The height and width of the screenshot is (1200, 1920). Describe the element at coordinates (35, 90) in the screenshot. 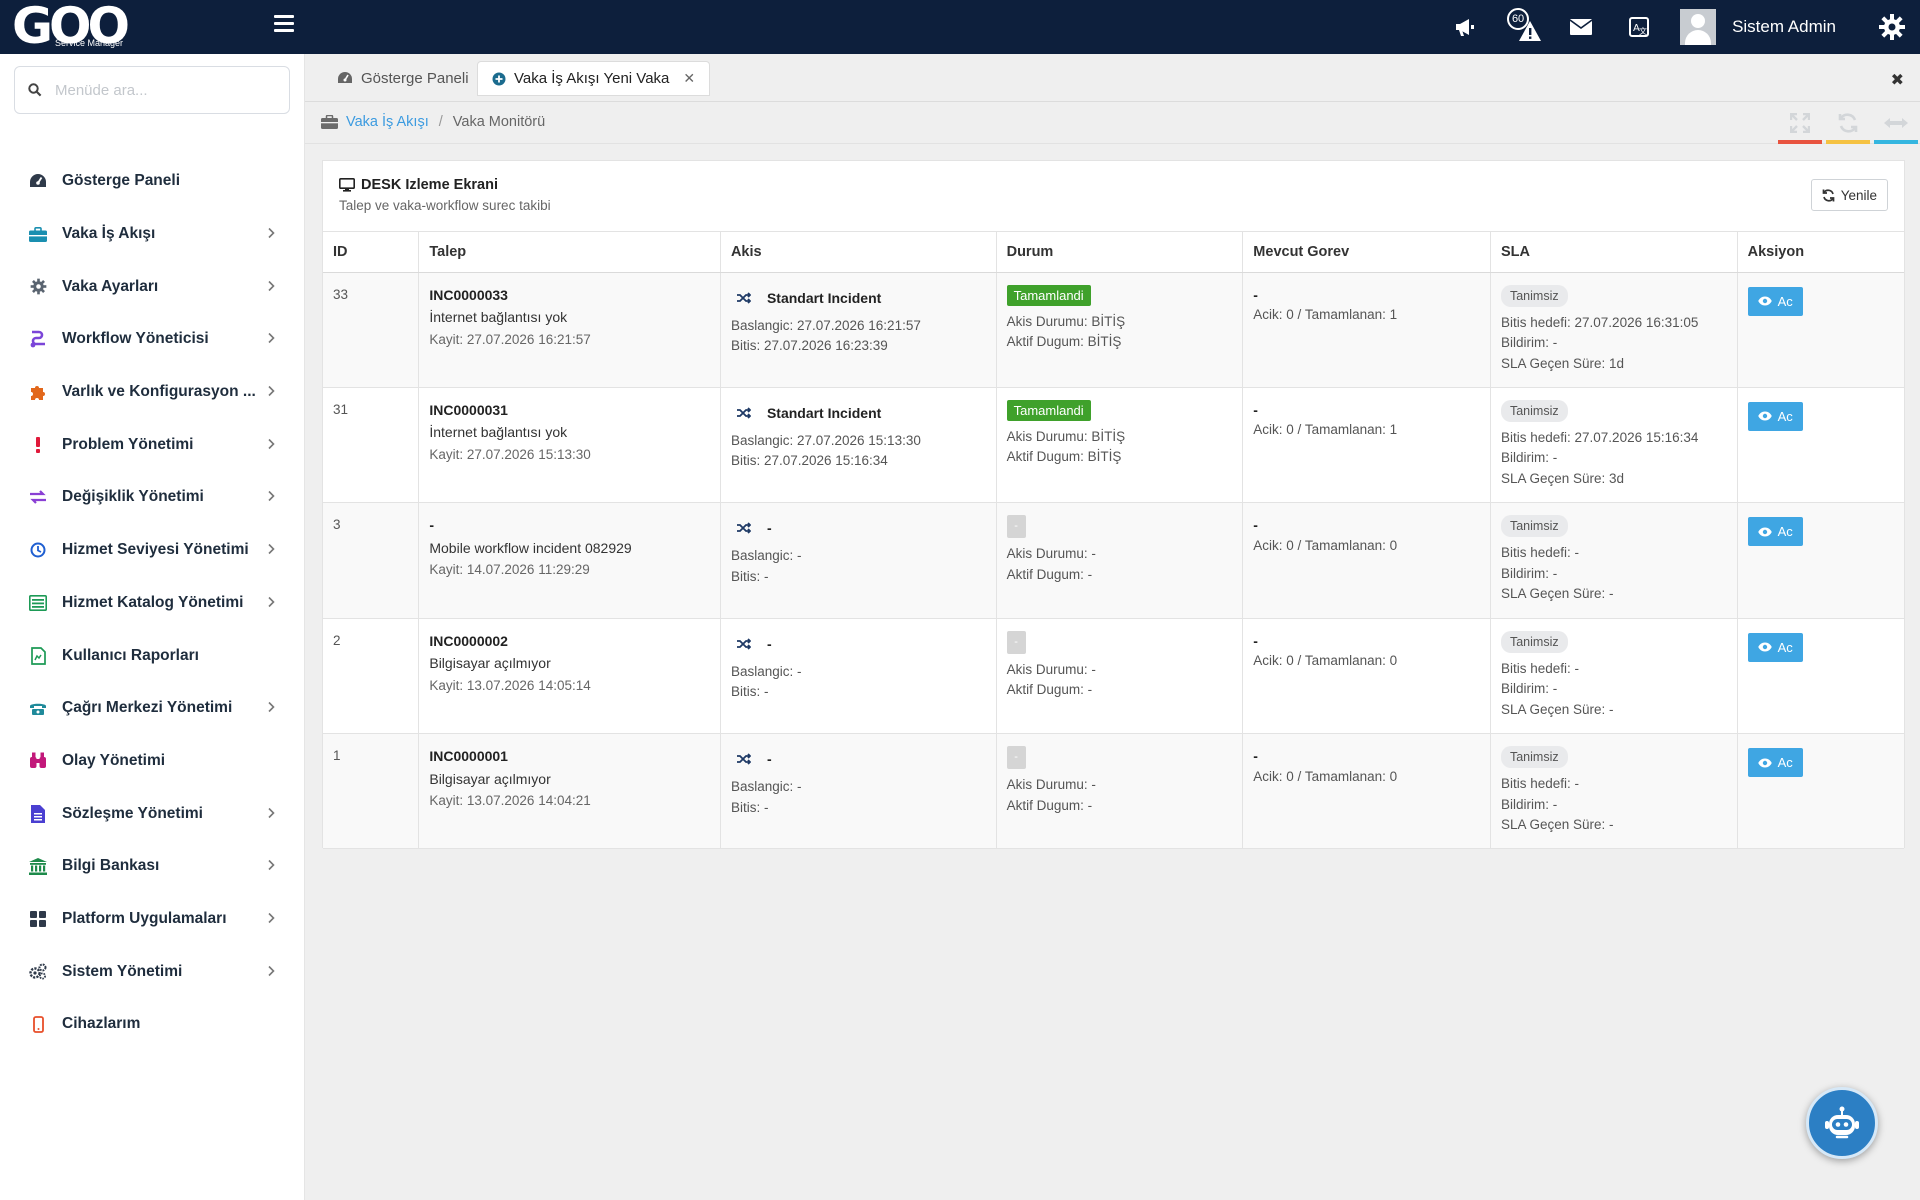

I see `search-icon` at that location.